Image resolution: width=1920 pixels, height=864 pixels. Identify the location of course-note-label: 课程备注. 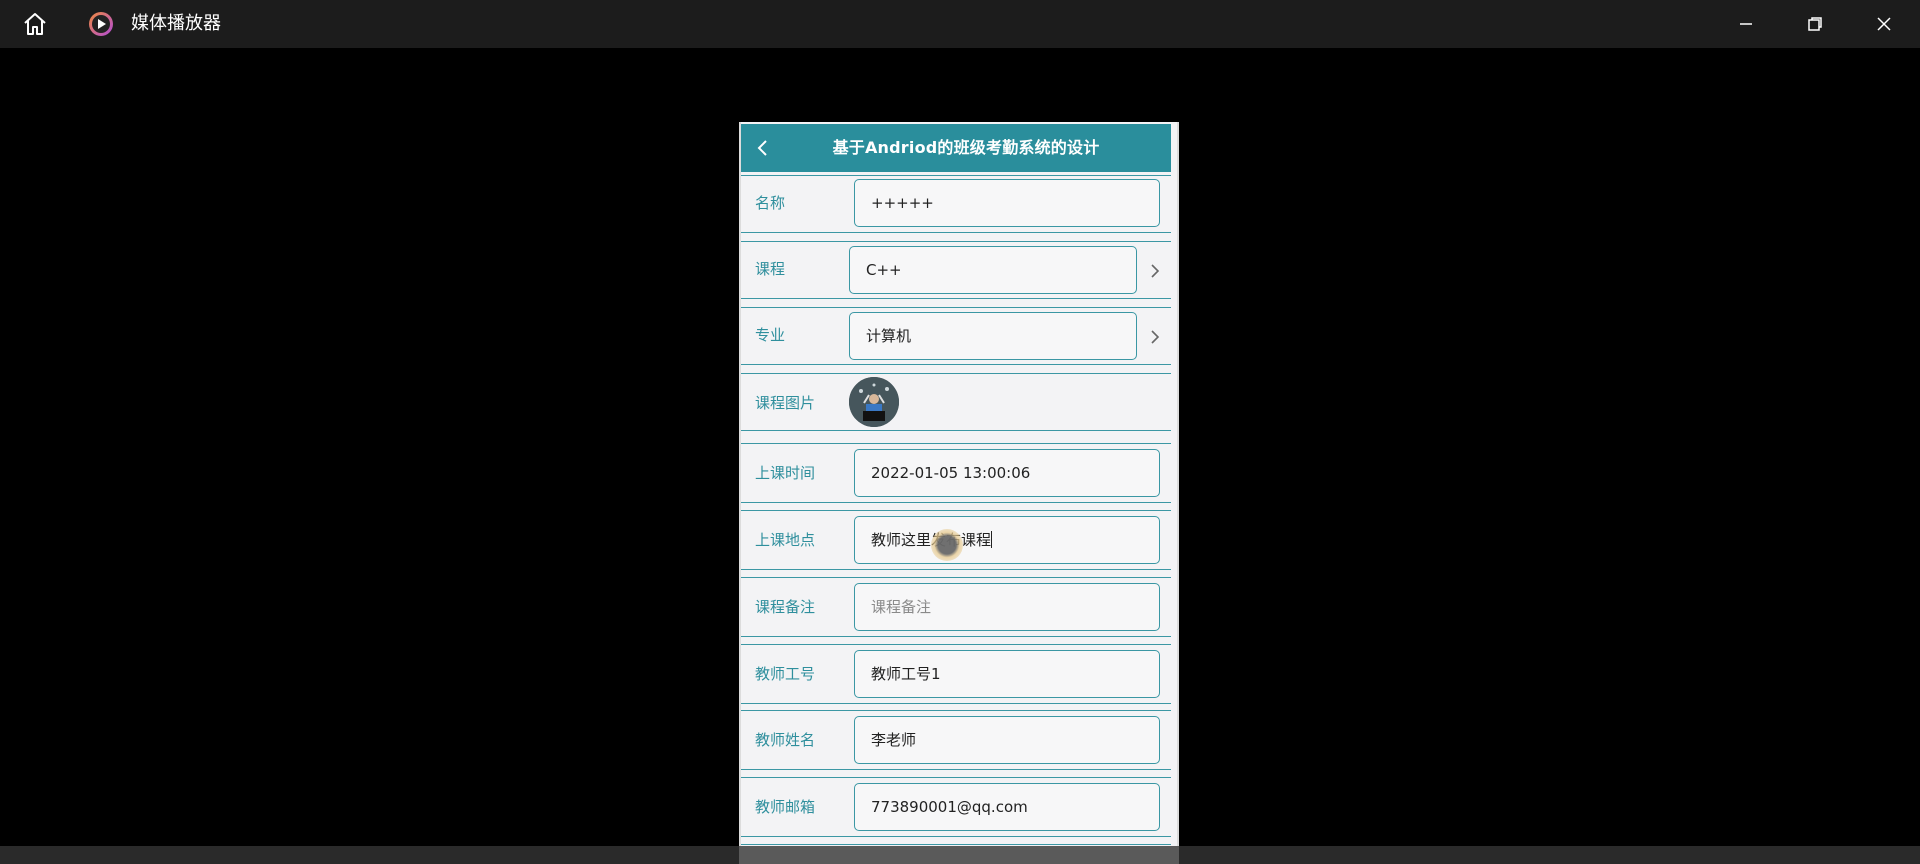
(785, 607).